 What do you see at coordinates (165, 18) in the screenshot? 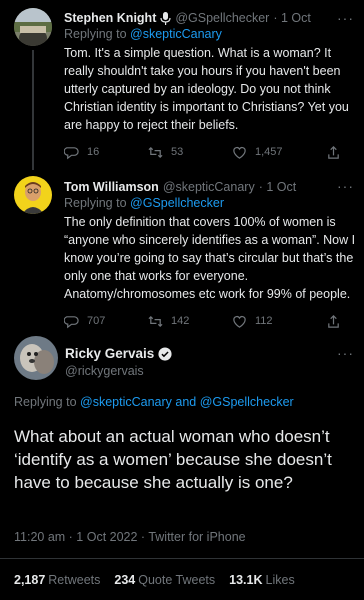
I see `microphone-icon` at bounding box center [165, 18].